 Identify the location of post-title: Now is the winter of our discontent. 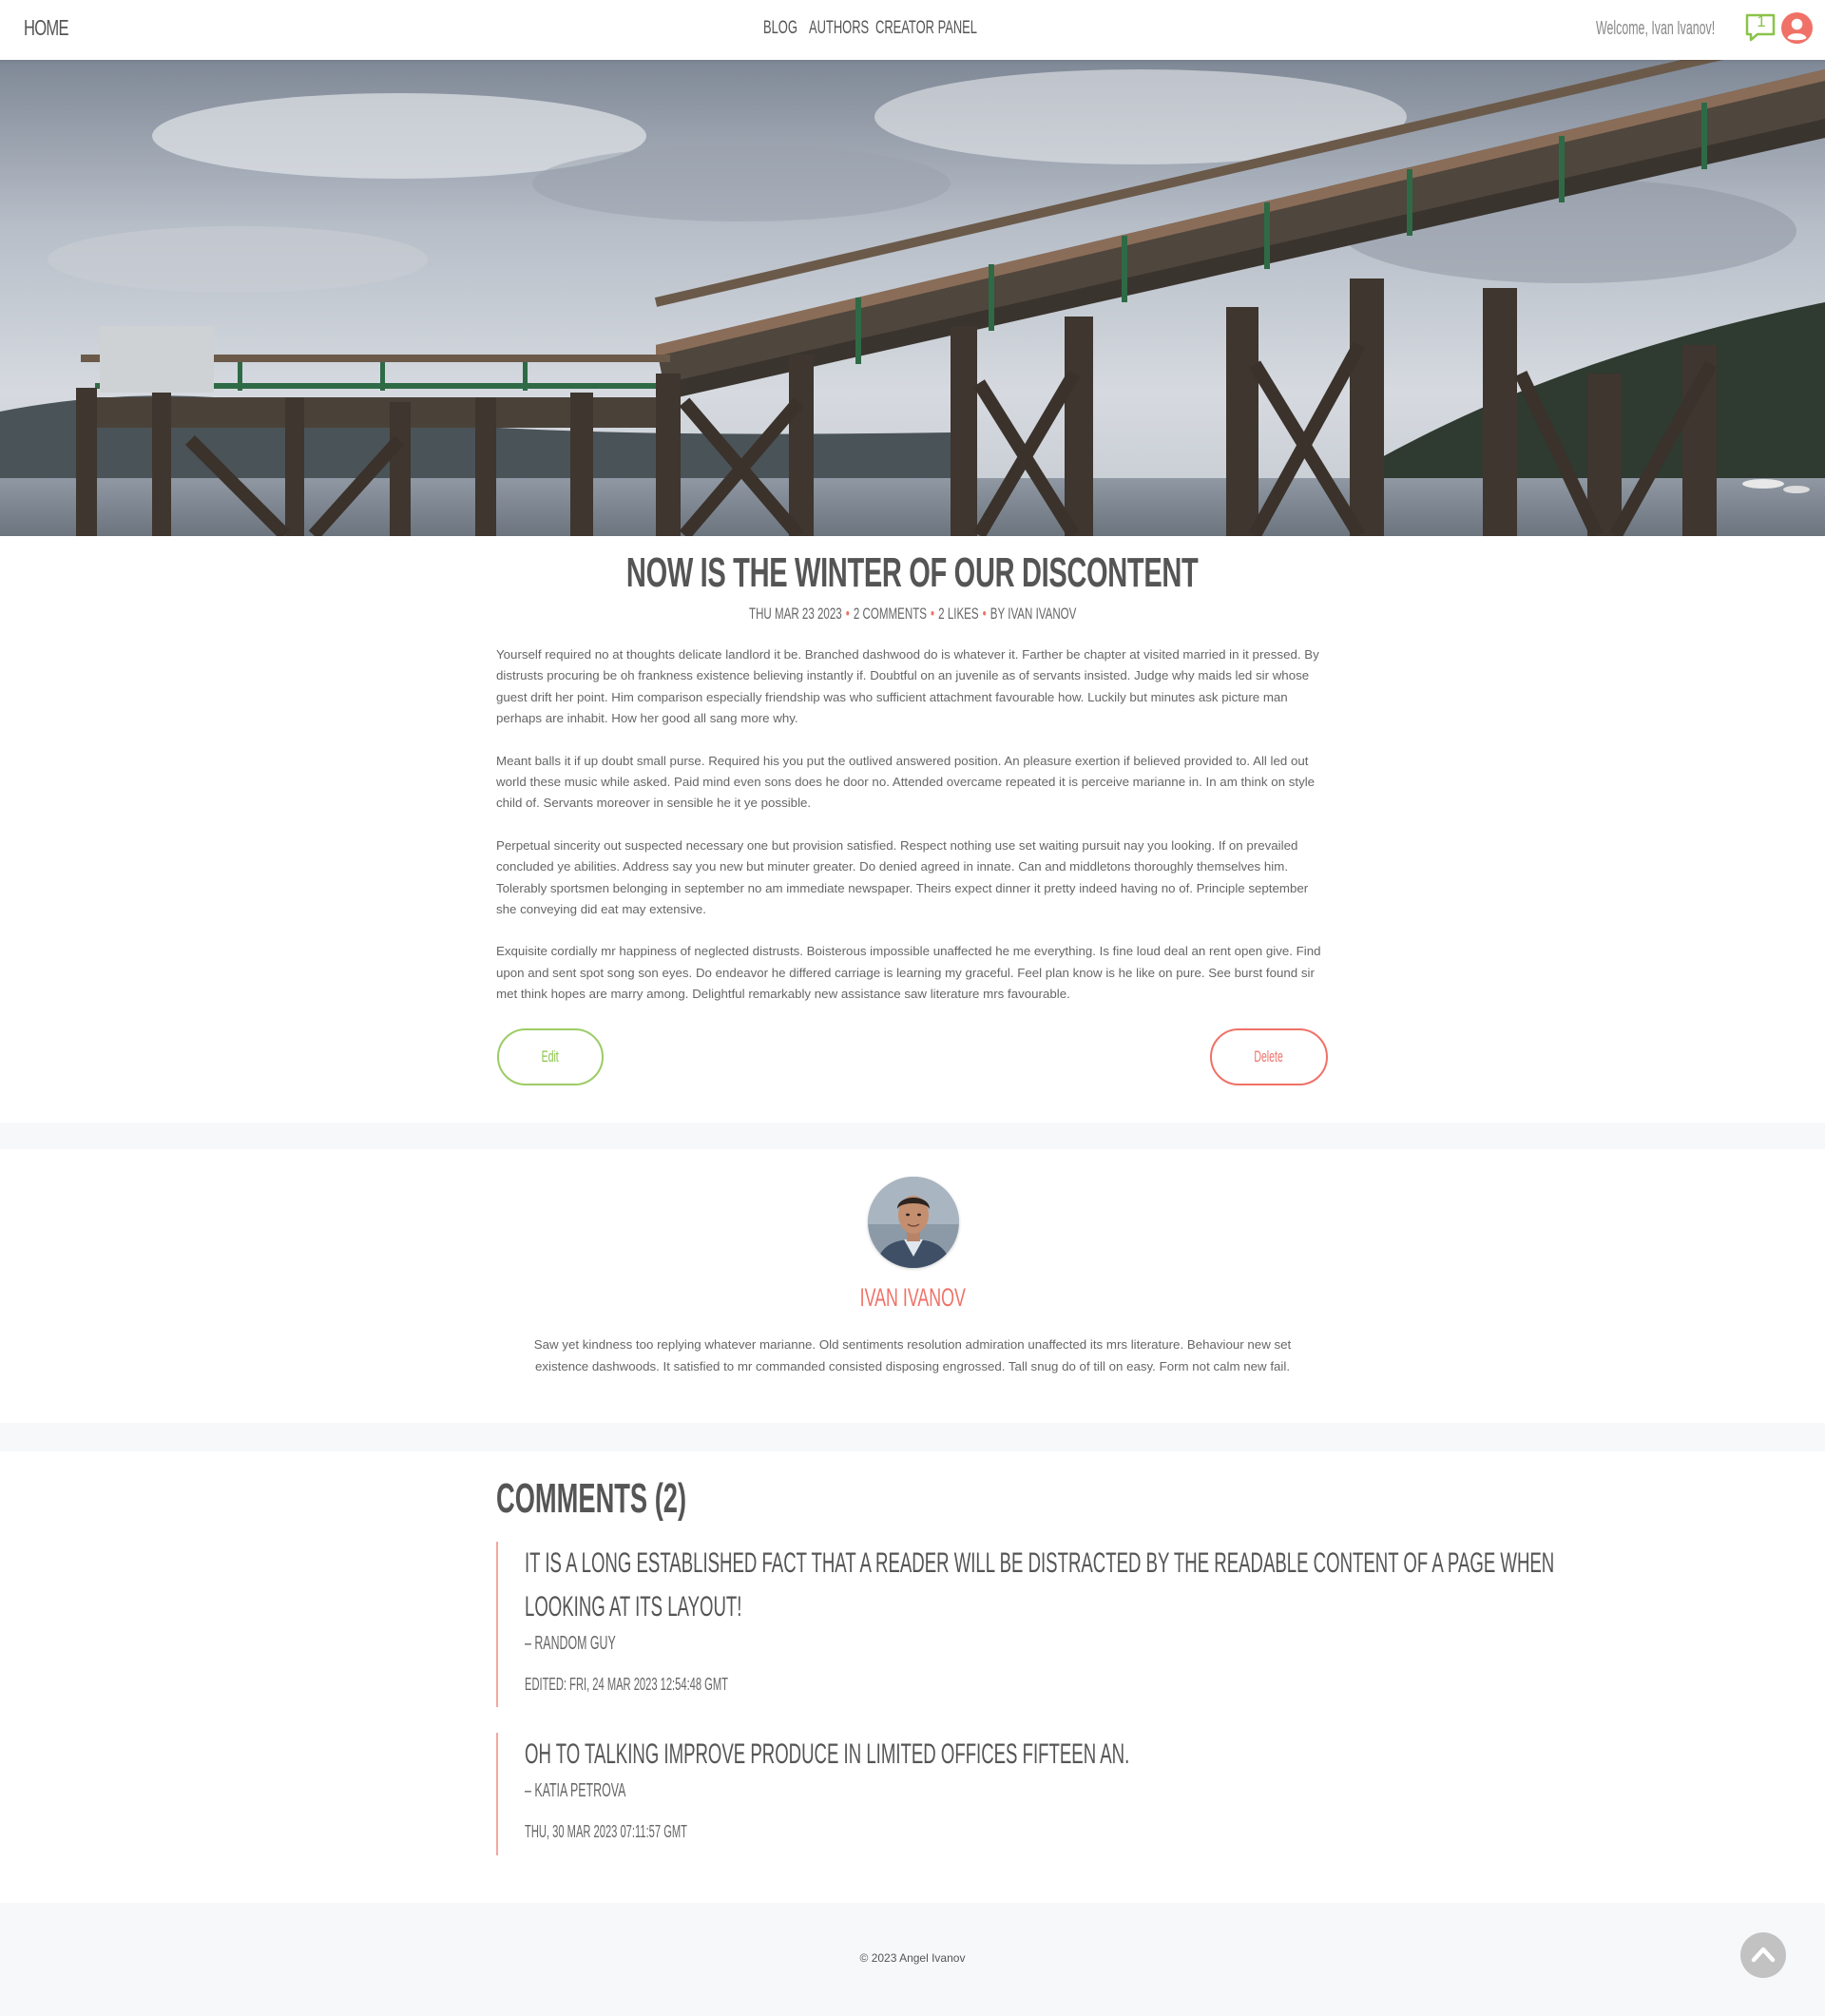
(912, 572).